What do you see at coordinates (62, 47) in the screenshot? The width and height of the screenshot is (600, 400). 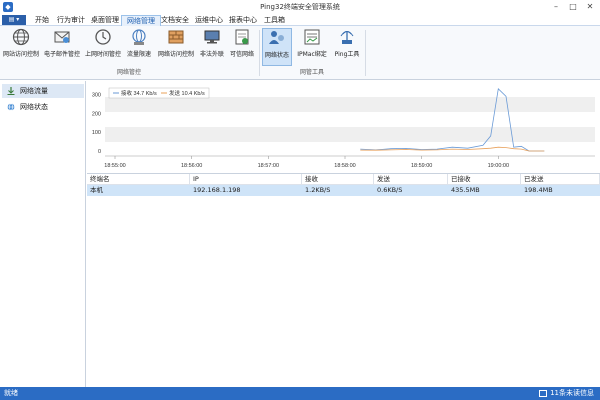 I see `email-control-button: 电子邮件管控` at bounding box center [62, 47].